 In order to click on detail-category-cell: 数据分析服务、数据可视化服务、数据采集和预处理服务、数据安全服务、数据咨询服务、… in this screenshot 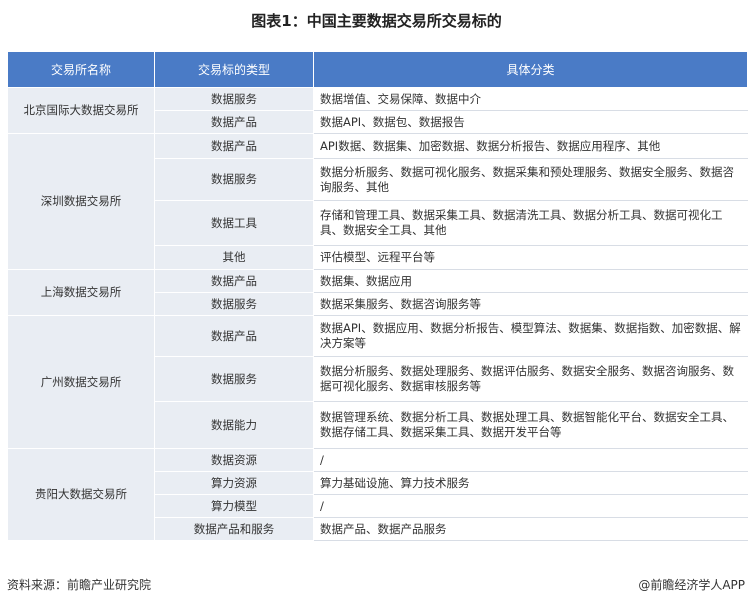, I will do `click(530, 179)`.